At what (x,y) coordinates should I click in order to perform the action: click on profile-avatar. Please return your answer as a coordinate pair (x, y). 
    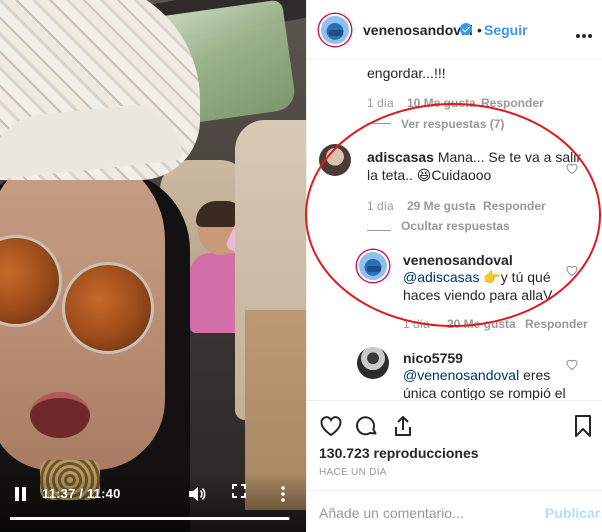
    Looking at the image, I should click on (335, 30).